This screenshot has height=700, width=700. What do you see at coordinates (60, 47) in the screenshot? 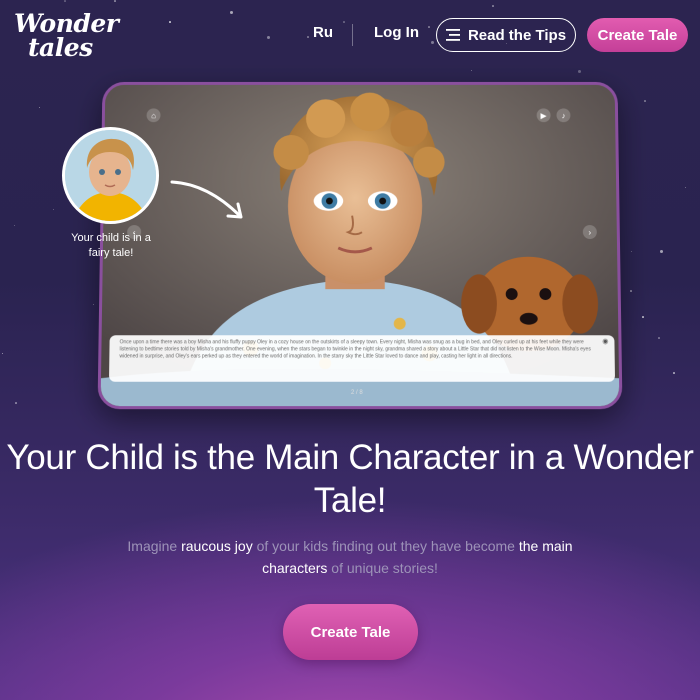
I see `logo-line-2: tales` at bounding box center [60, 47].